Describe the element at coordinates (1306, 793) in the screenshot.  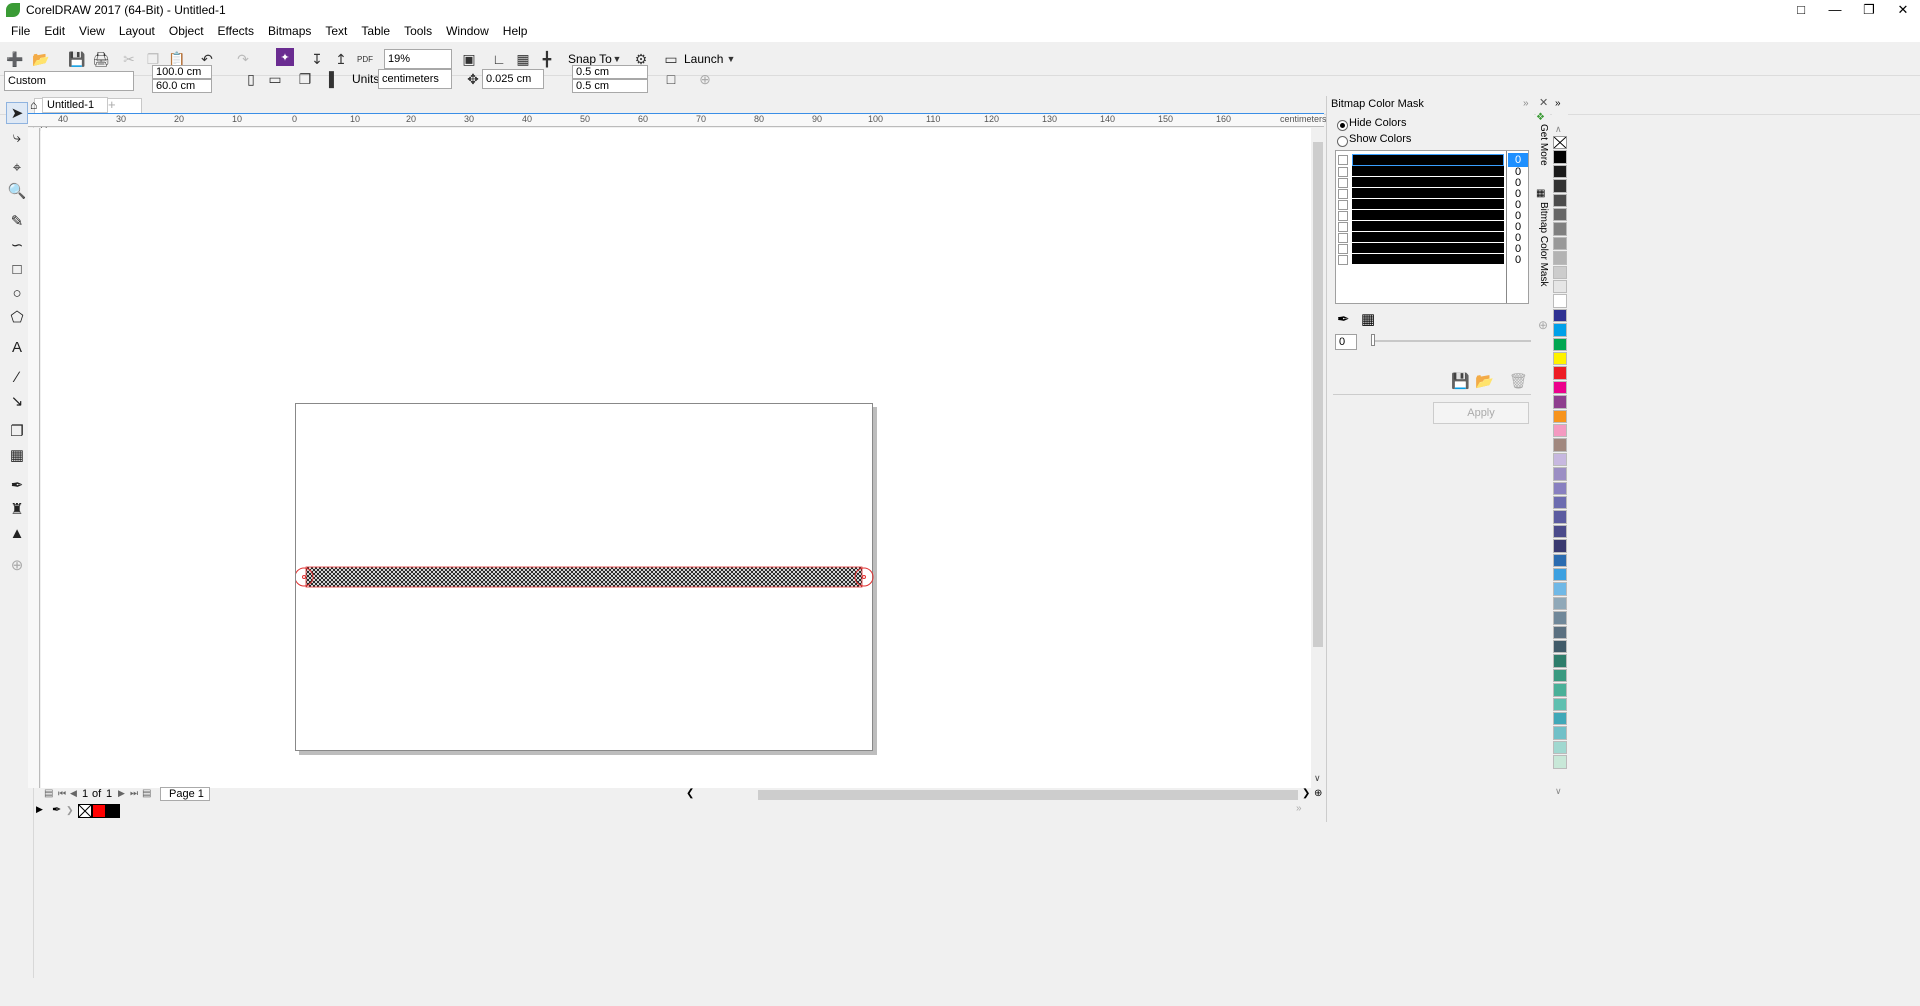
I see `scroll-right-icon: ❯` at that location.